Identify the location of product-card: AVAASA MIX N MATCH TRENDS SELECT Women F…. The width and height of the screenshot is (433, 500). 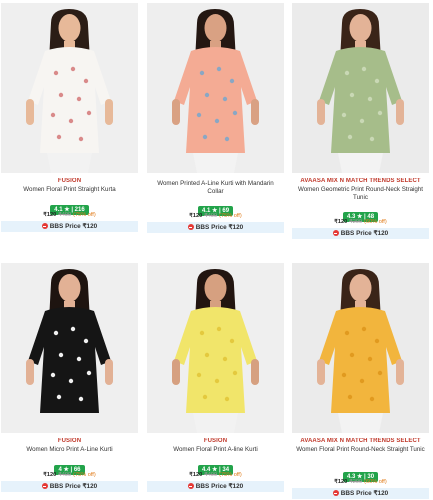
(360, 381).